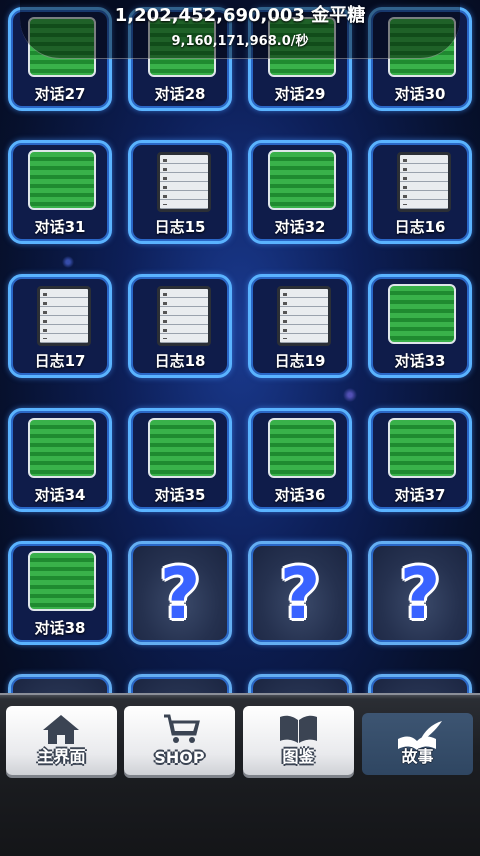 Image resolution: width=480 pixels, height=856 pixels. I want to click on story-tile: 对话34, so click(60, 460).